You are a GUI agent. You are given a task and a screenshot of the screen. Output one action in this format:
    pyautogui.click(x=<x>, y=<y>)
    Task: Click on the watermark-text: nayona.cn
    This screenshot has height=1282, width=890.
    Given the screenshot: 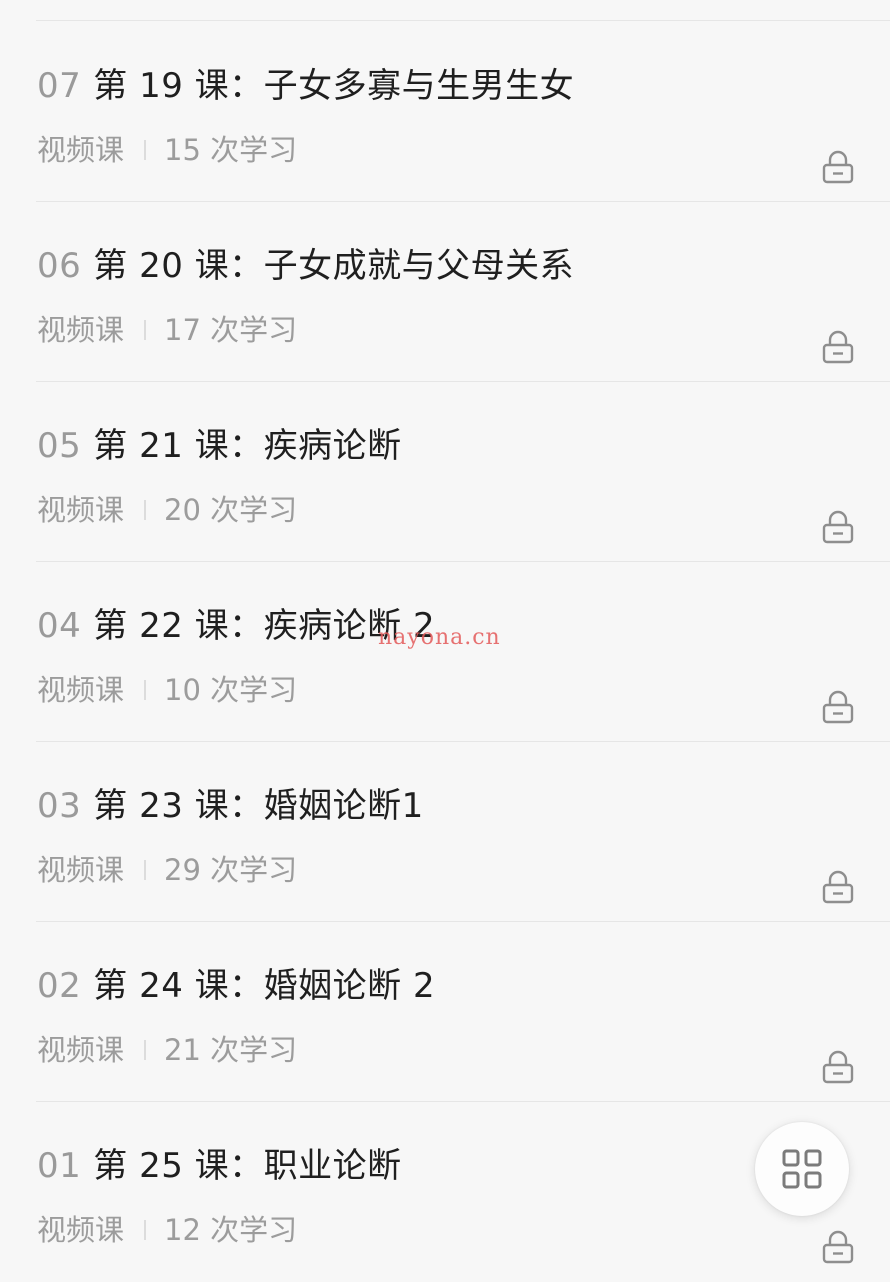 What is the action you would take?
    pyautogui.click(x=439, y=637)
    